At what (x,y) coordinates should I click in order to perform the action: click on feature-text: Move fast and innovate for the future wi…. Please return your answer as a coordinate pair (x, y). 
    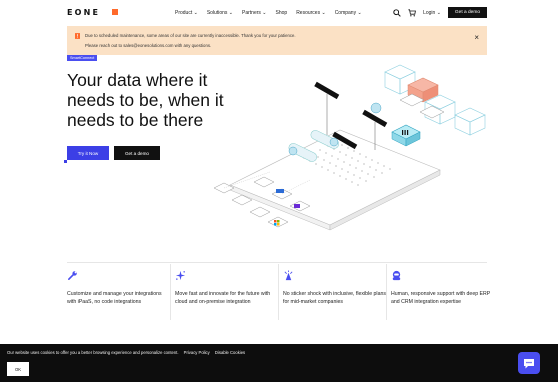
    Looking at the image, I should click on (223, 298).